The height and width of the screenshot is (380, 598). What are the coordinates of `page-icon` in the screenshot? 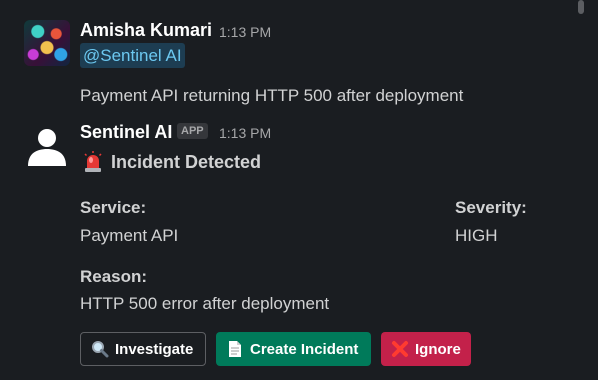 It's located at (235, 349).